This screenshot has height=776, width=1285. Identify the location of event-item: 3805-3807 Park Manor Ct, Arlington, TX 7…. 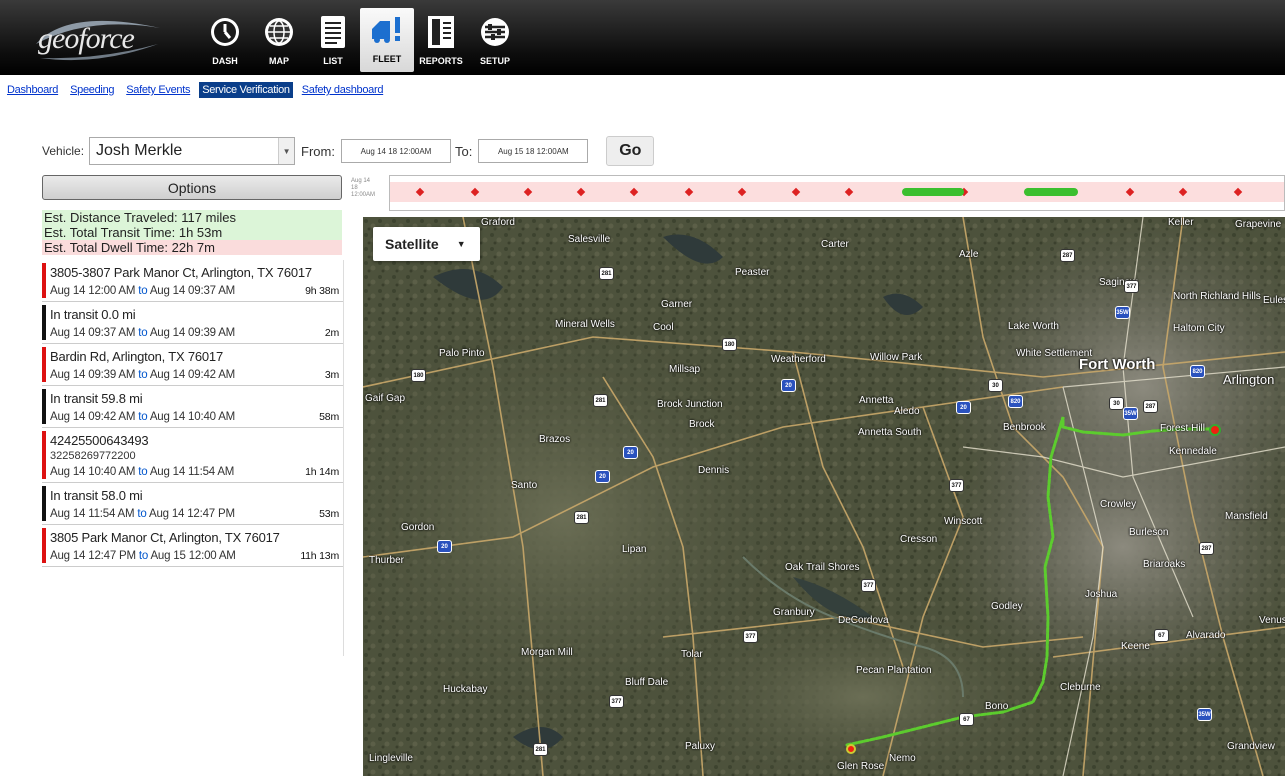
(192, 281).